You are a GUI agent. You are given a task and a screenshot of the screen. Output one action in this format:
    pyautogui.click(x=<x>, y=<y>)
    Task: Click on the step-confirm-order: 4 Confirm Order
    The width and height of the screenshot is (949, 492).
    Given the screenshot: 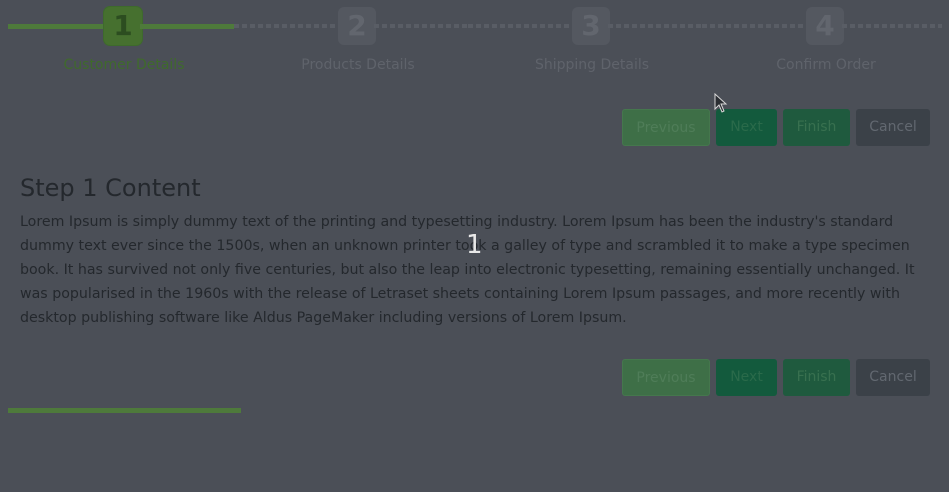 What is the action you would take?
    pyautogui.click(x=822, y=45)
    